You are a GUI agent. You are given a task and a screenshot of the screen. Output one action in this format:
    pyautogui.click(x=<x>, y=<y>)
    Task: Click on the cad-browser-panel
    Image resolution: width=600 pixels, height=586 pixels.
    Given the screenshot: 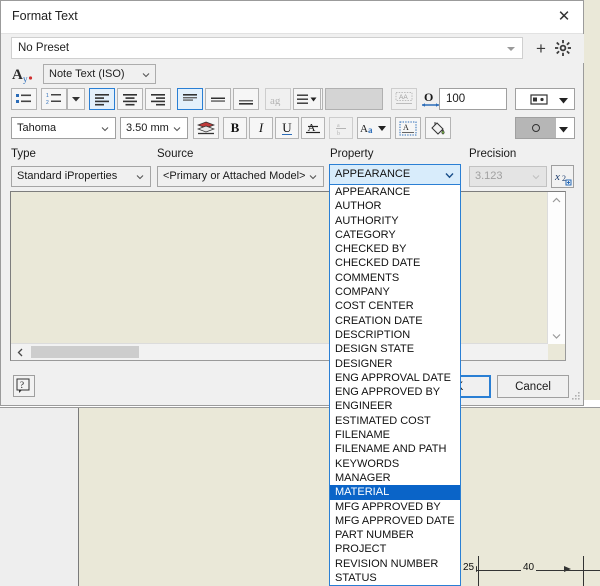 What is the action you would take?
    pyautogui.click(x=39, y=493)
    